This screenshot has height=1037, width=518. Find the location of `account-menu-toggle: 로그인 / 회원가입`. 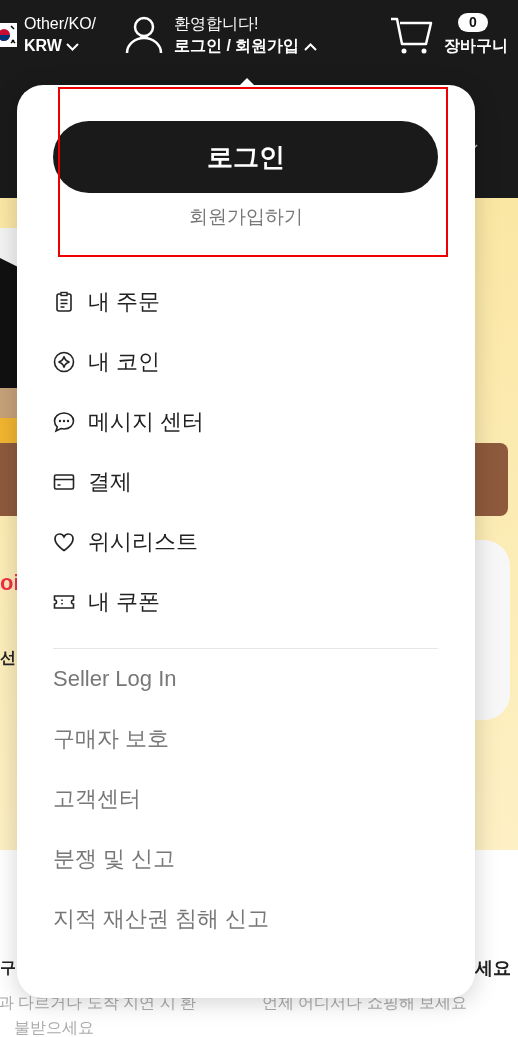

account-menu-toggle: 로그인 / 회원가입 is located at coordinates (245, 46).